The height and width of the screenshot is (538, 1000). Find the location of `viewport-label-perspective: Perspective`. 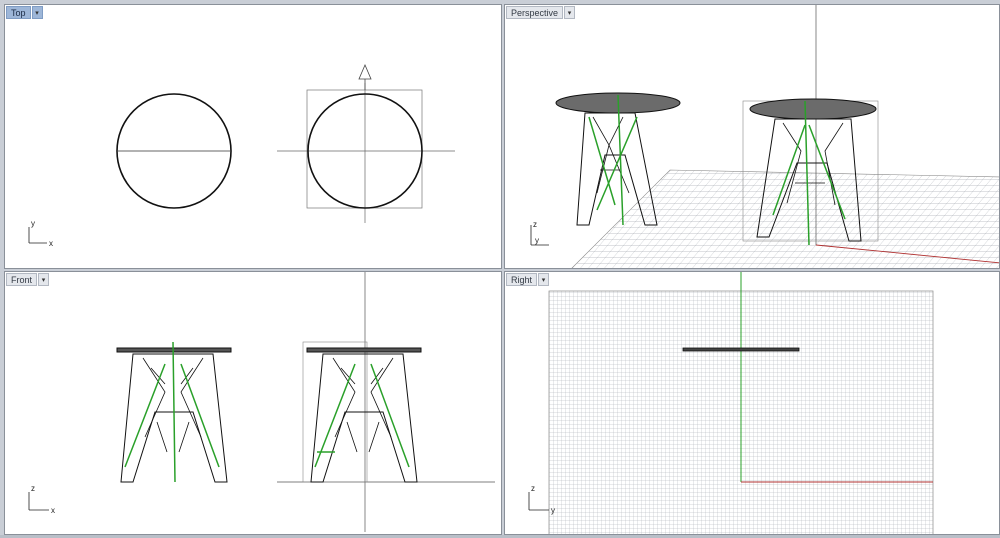

viewport-label-perspective: Perspective is located at coordinates (535, 12).